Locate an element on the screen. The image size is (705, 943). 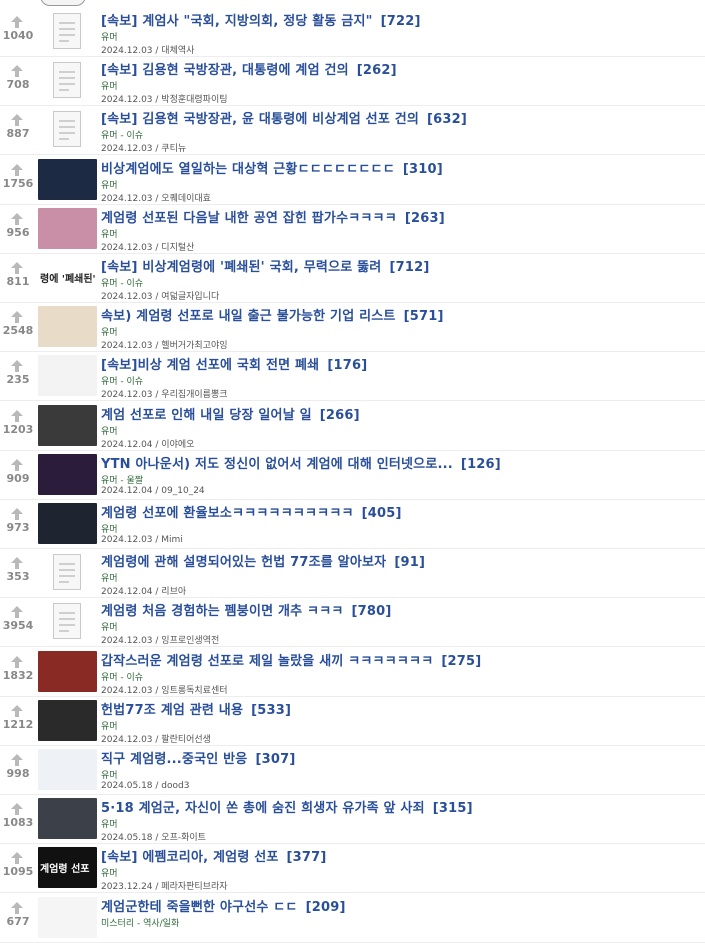
post-title-link: 계엄령에 관해 설명되어있는 헌법 77조를 알아보자 [91] is located at coordinates (263, 560).